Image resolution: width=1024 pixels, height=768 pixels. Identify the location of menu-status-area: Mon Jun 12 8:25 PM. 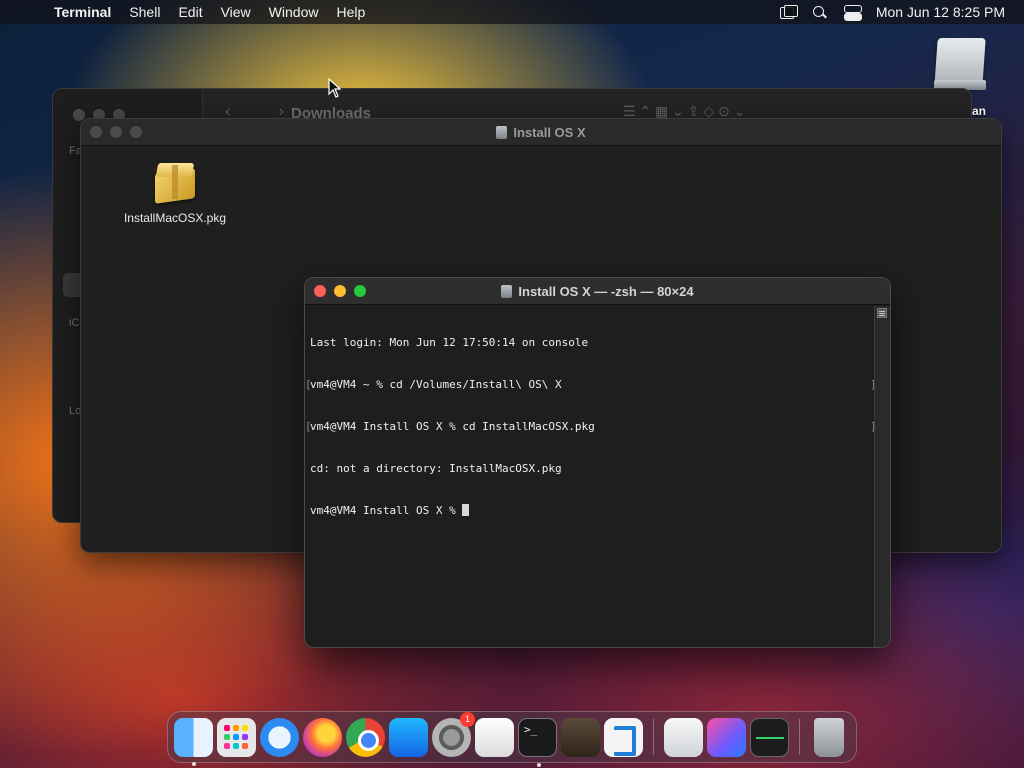
(901, 12).